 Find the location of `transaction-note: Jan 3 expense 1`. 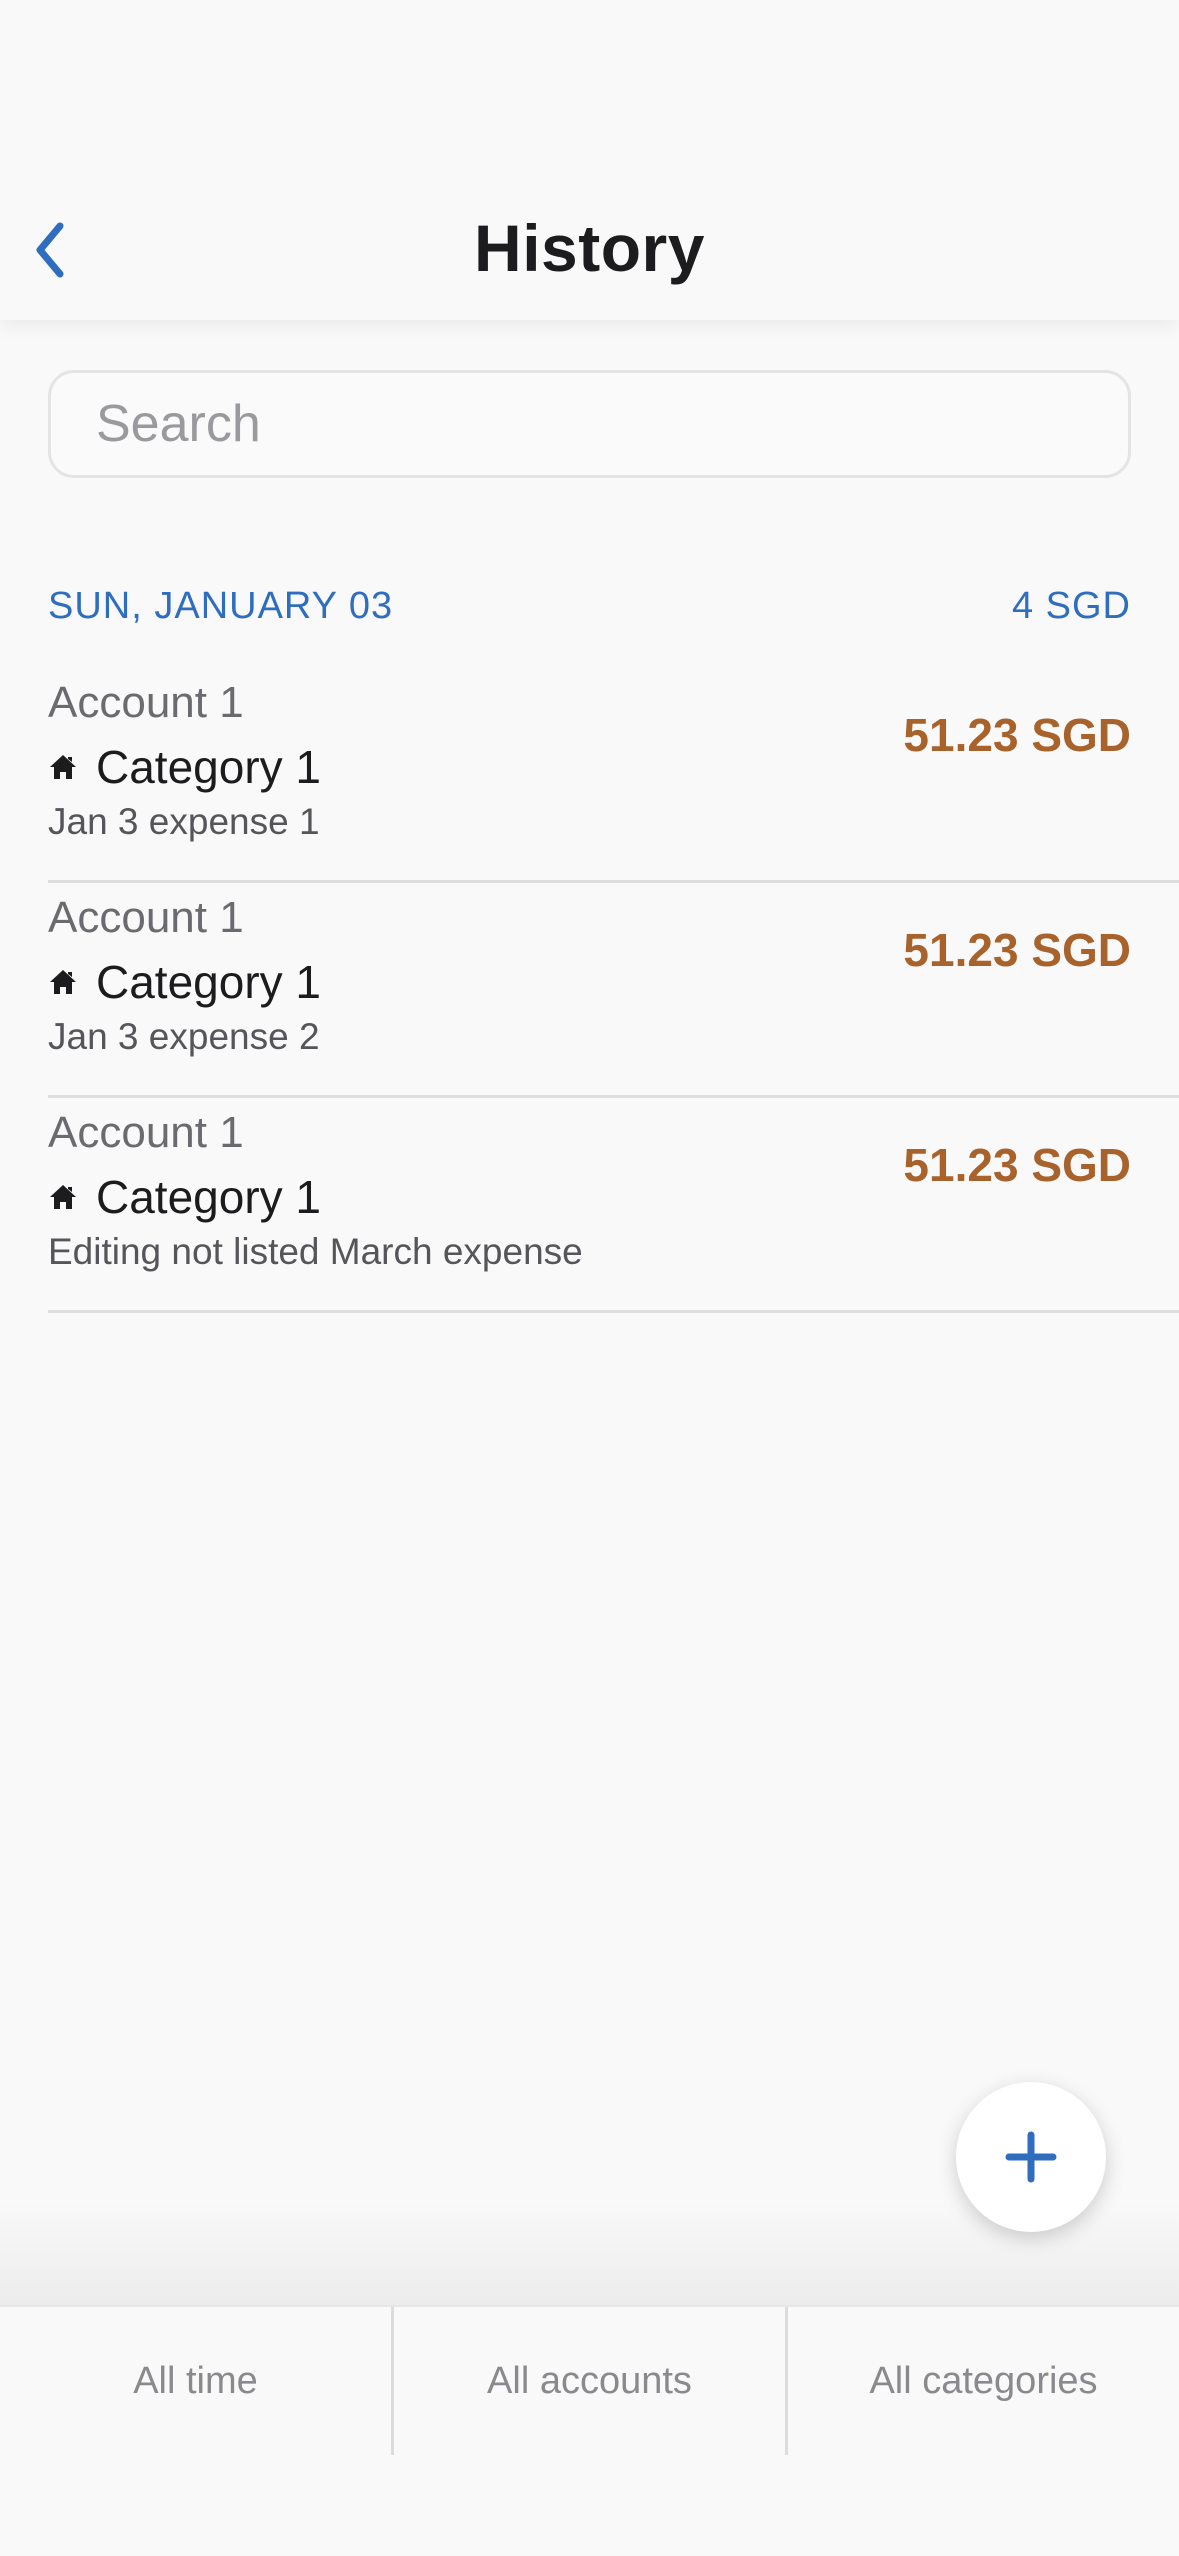

transaction-note: Jan 3 expense 1 is located at coordinates (184, 821).